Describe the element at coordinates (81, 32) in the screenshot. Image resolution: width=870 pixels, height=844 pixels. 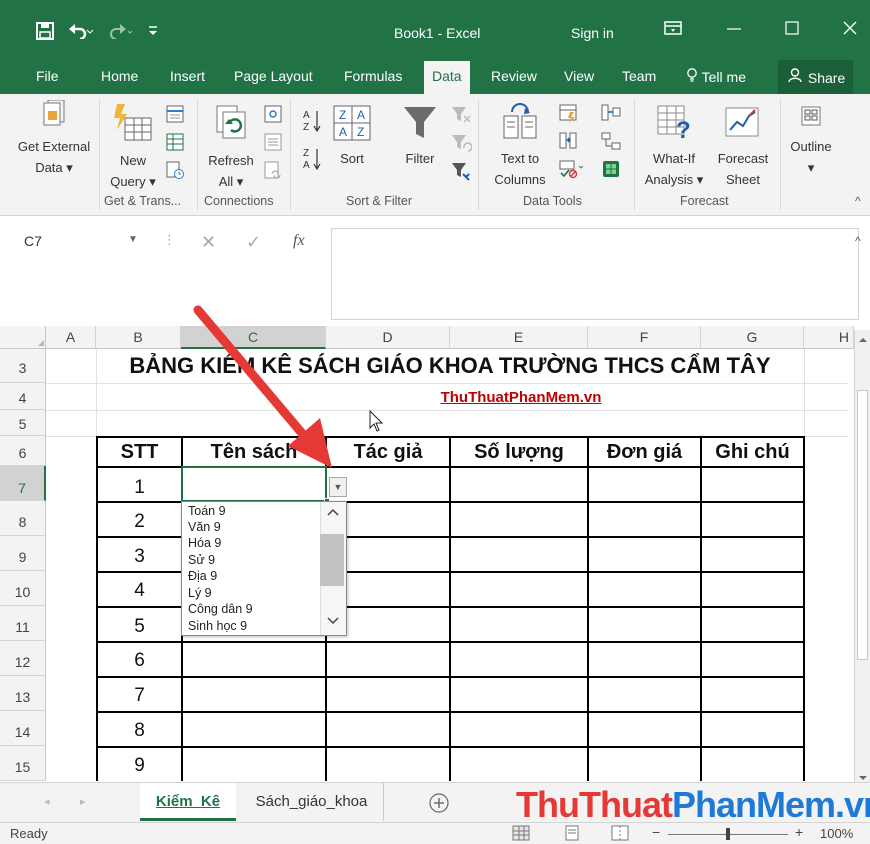
I see `undo-icon` at that location.